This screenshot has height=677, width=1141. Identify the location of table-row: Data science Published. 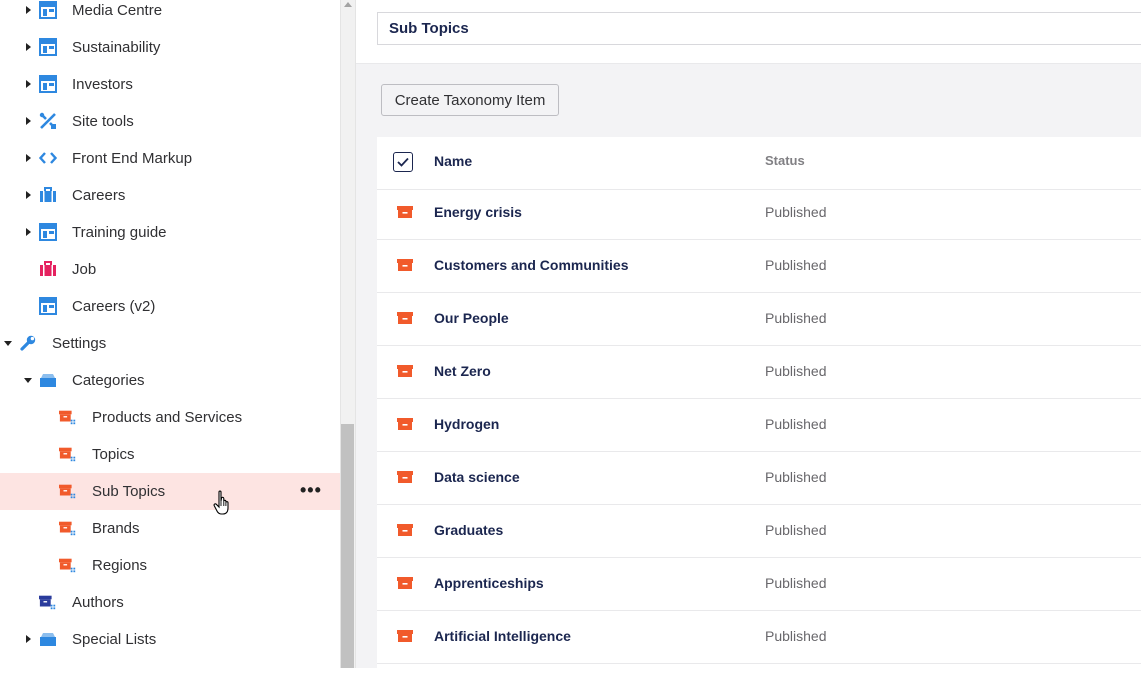
(759, 478).